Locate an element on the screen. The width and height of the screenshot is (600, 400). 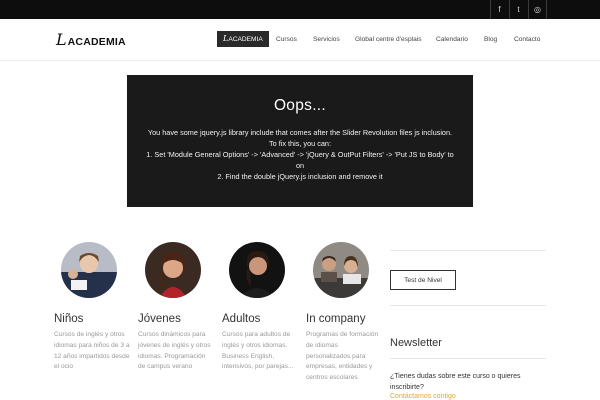
nav-item-contacto: Contacto is located at coordinates (527, 40).